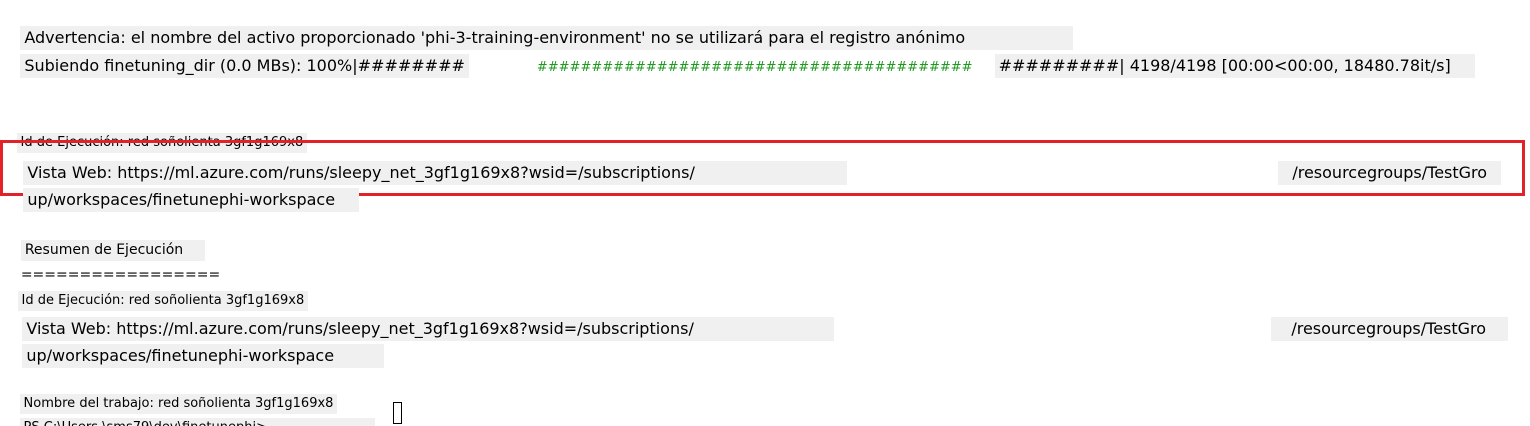  What do you see at coordinates (1390, 329) in the screenshot?
I see `web-view-link-2-right: /resourcegroups/TestGro` at bounding box center [1390, 329].